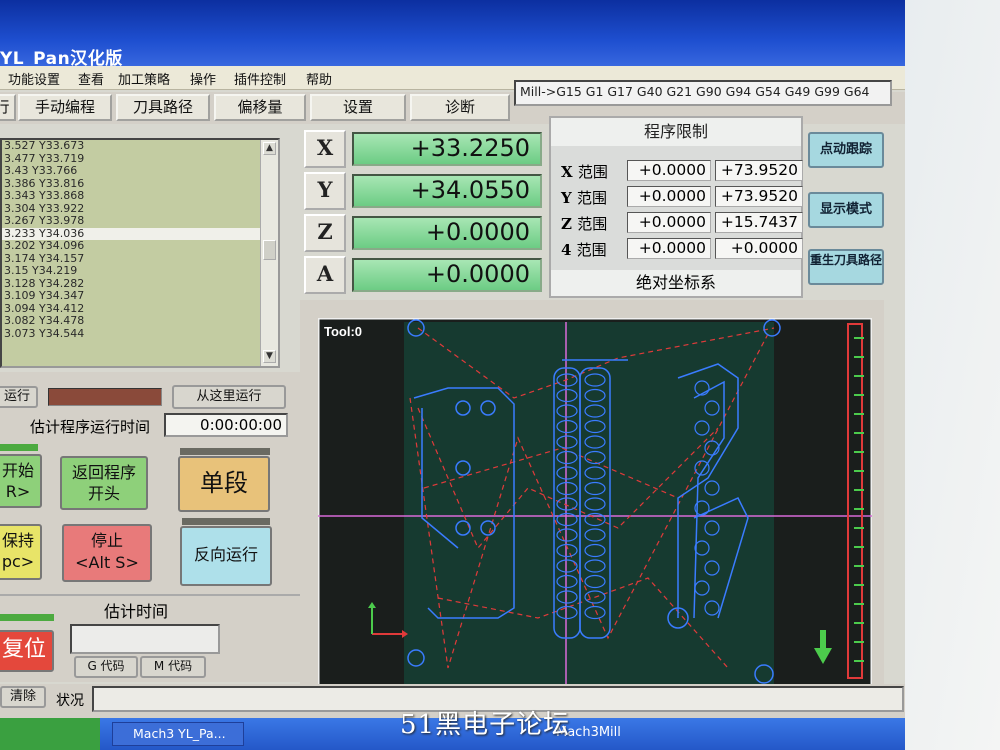  Describe the element at coordinates (19, 447) in the screenshot. I see `start-indicator` at that location.